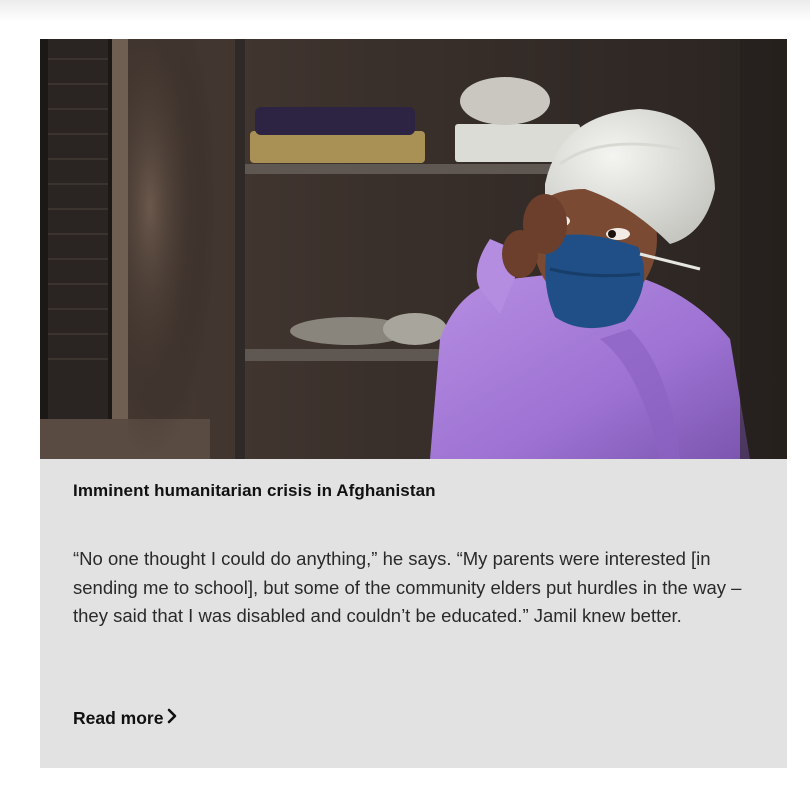 Image resolution: width=810 pixels, height=787 pixels. Describe the element at coordinates (172, 718) in the screenshot. I see `chevron-right-icon` at that location.